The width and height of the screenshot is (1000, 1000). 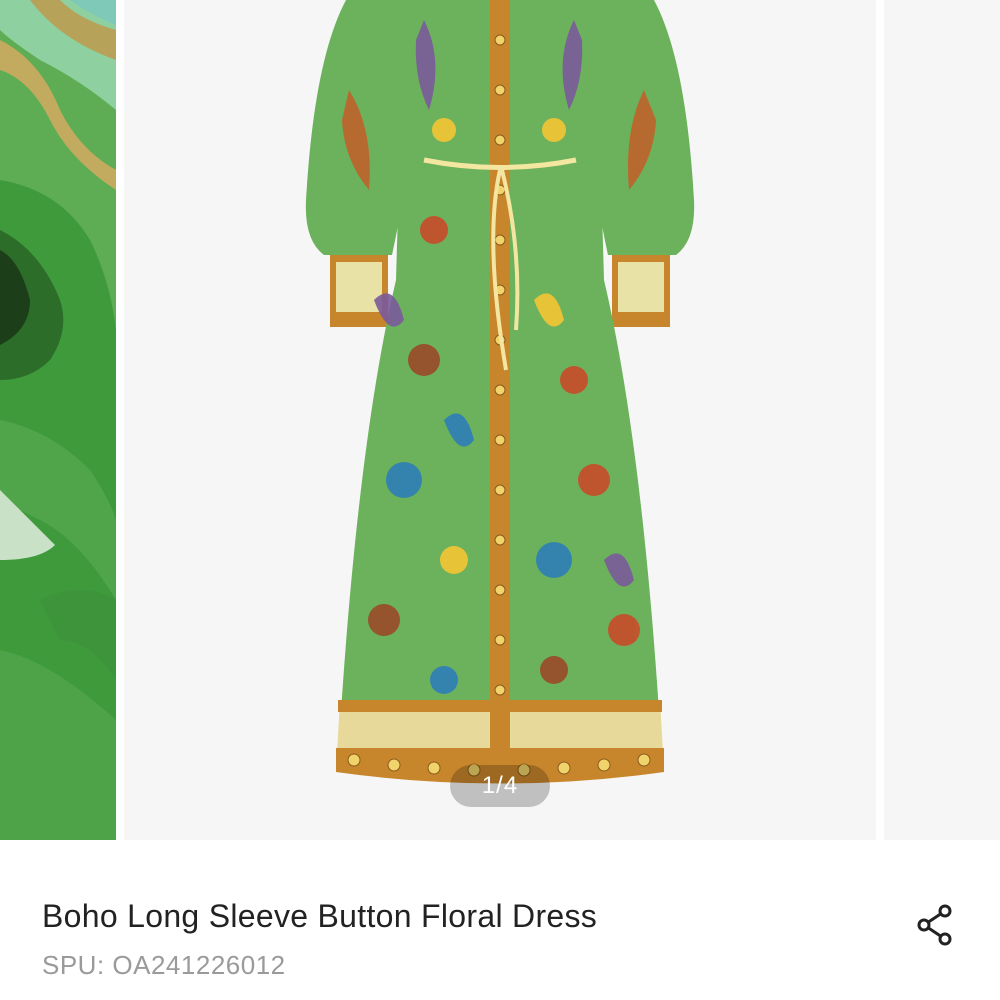 I want to click on fabric-closeup-image, so click(x=58, y=420).